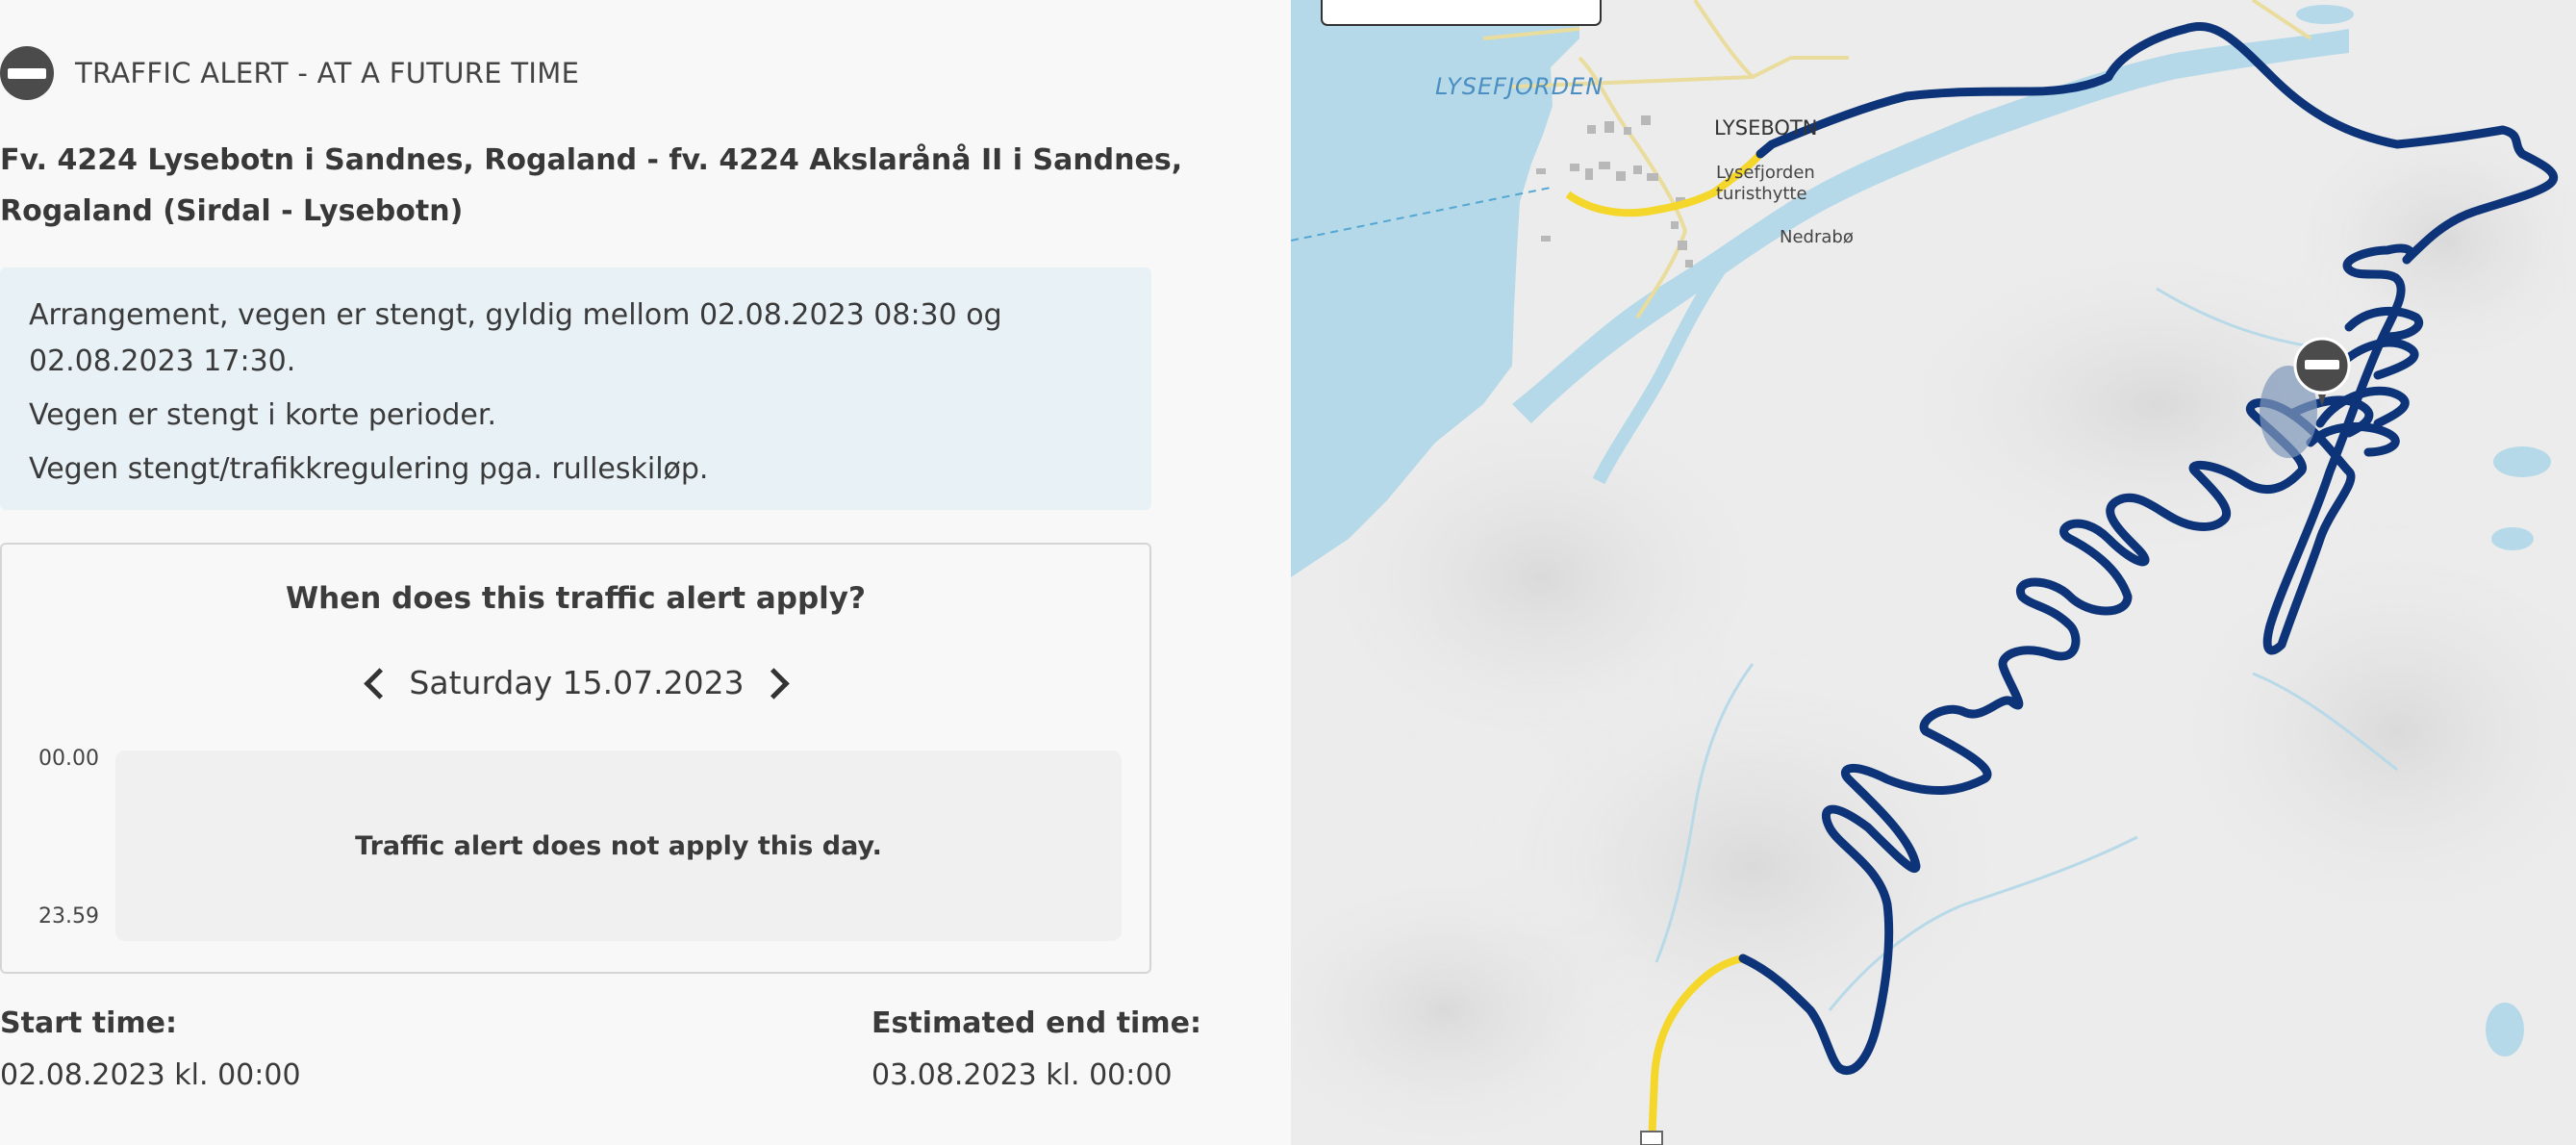 The width and height of the screenshot is (2576, 1145). I want to click on selected-date: Saturday 15.07.2023, so click(577, 682).